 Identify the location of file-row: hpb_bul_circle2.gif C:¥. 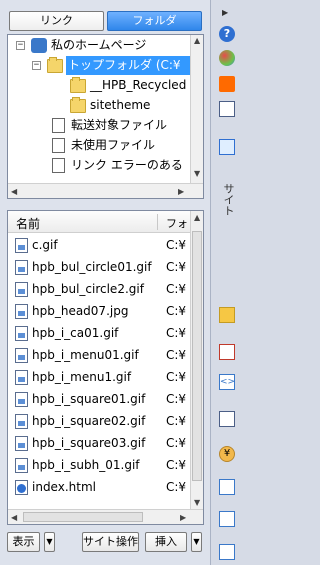
(100, 289).